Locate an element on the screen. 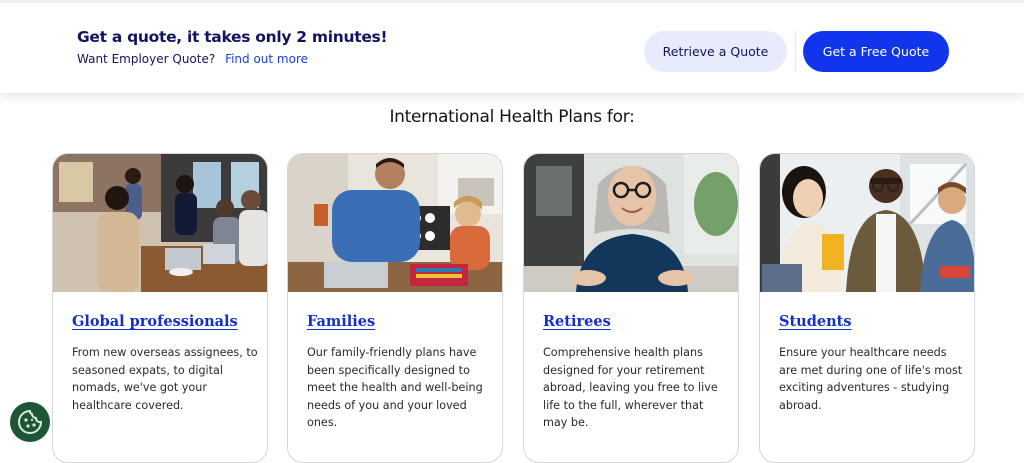 This screenshot has width=1024, height=463. plan-card-title: Global professionals is located at coordinates (155, 321).